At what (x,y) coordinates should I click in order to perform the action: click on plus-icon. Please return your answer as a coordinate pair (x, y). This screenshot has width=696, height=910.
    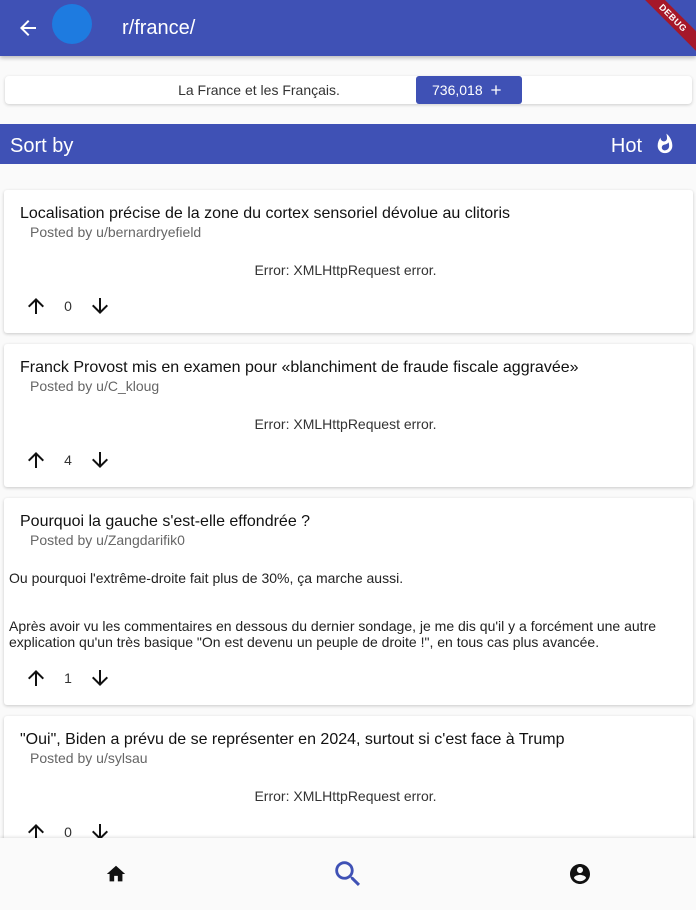
    Looking at the image, I should click on (496, 90).